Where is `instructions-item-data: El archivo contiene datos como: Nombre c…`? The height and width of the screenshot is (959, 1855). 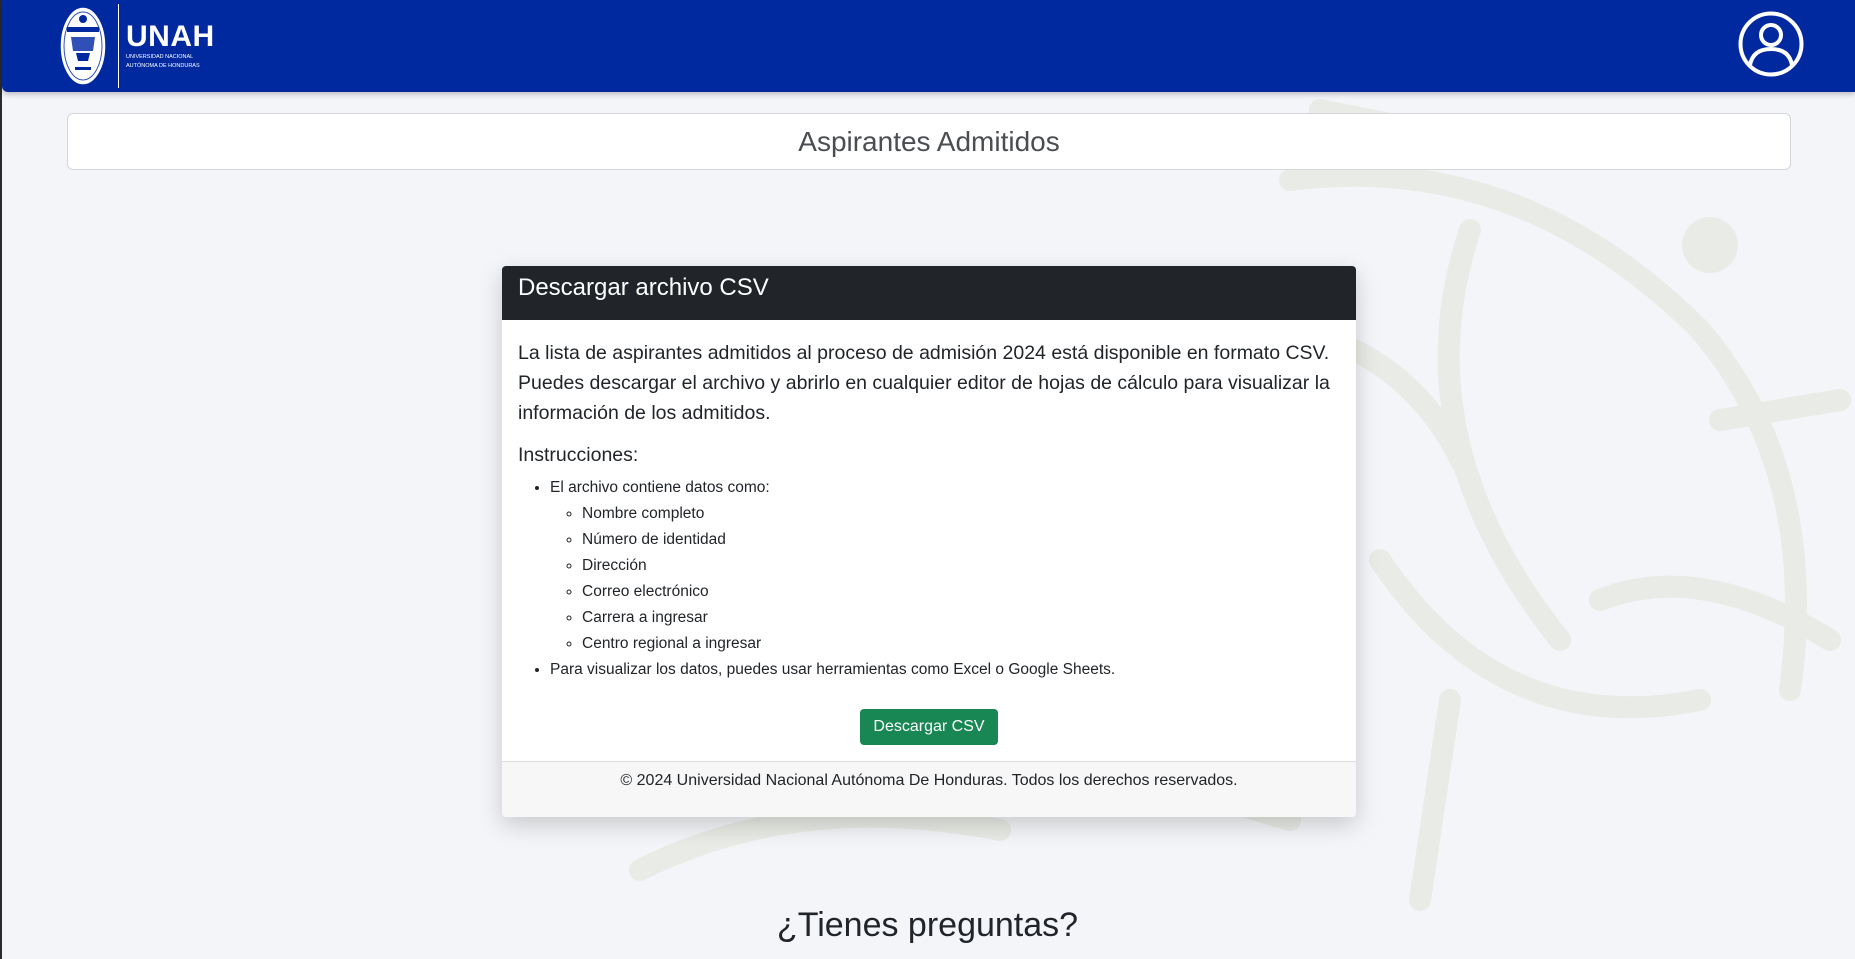 instructions-item-data: El archivo contiene datos como: Nombre c… is located at coordinates (945, 566).